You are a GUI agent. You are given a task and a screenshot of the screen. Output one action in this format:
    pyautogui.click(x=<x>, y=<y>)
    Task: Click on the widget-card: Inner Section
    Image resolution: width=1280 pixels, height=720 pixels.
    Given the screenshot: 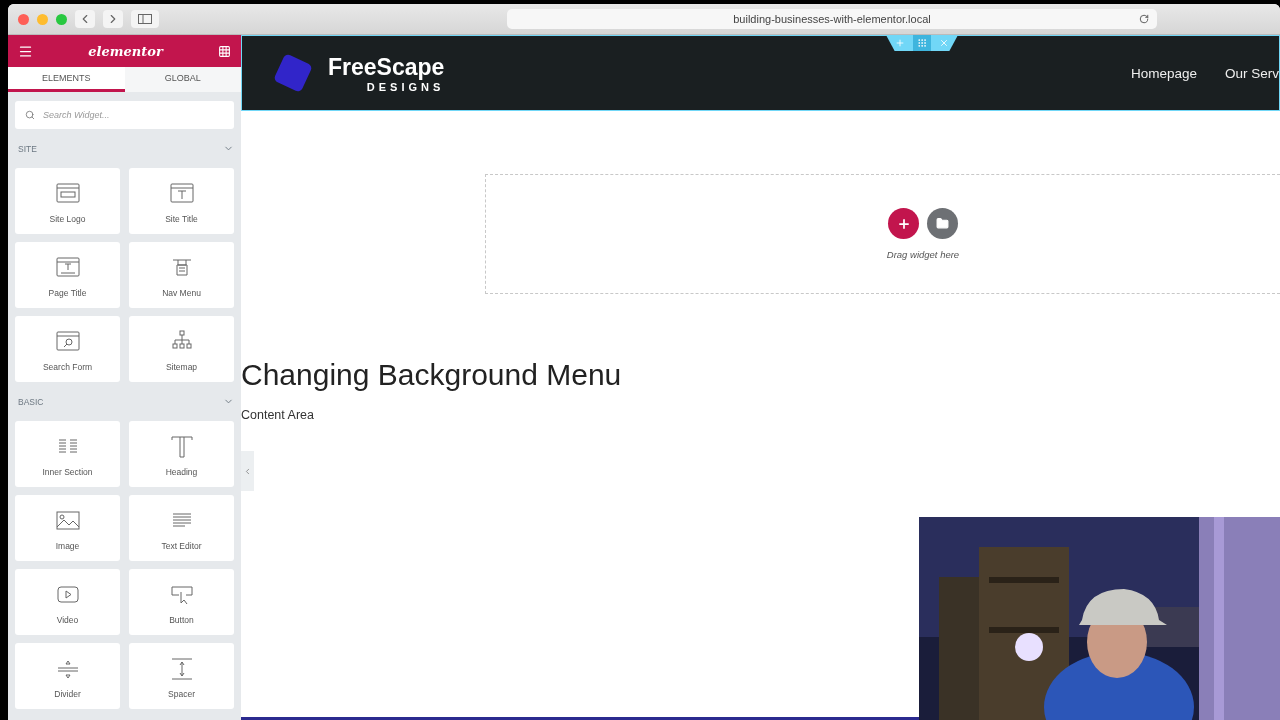 What is the action you would take?
    pyautogui.click(x=67, y=454)
    